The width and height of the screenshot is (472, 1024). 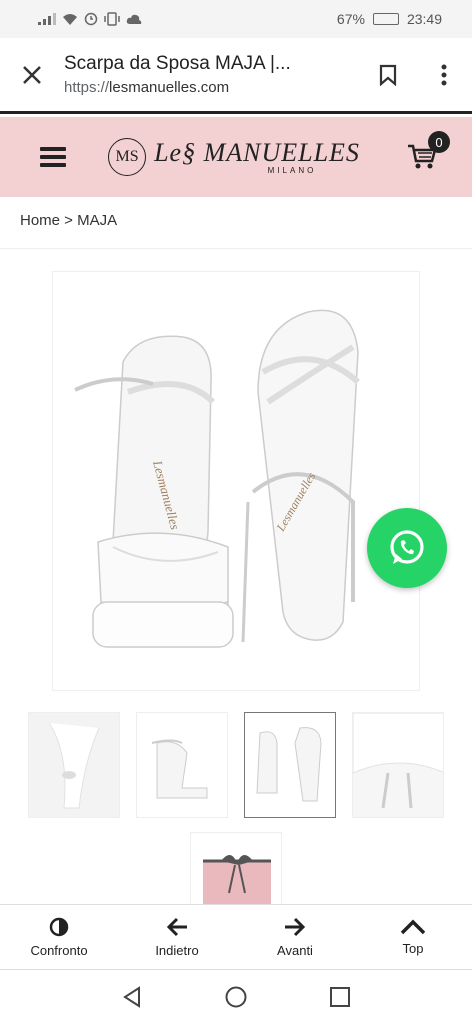 I want to click on status-bar: 67% 23:49, so click(x=236, y=19).